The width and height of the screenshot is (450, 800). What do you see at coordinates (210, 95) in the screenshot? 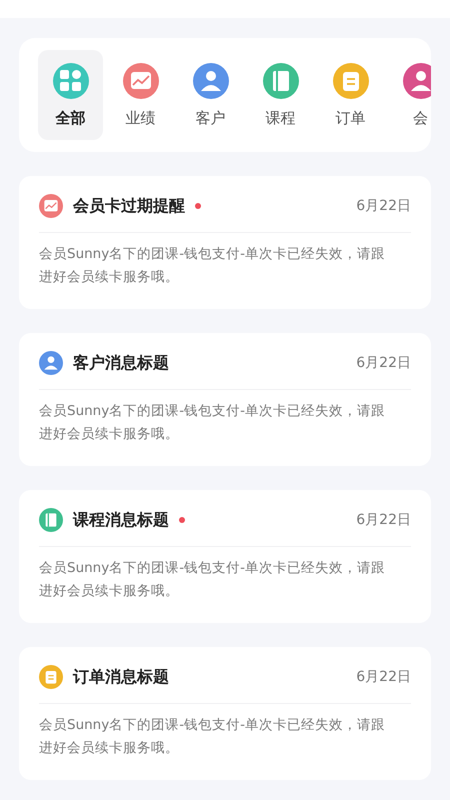
I see `category-tab: 客户` at bounding box center [210, 95].